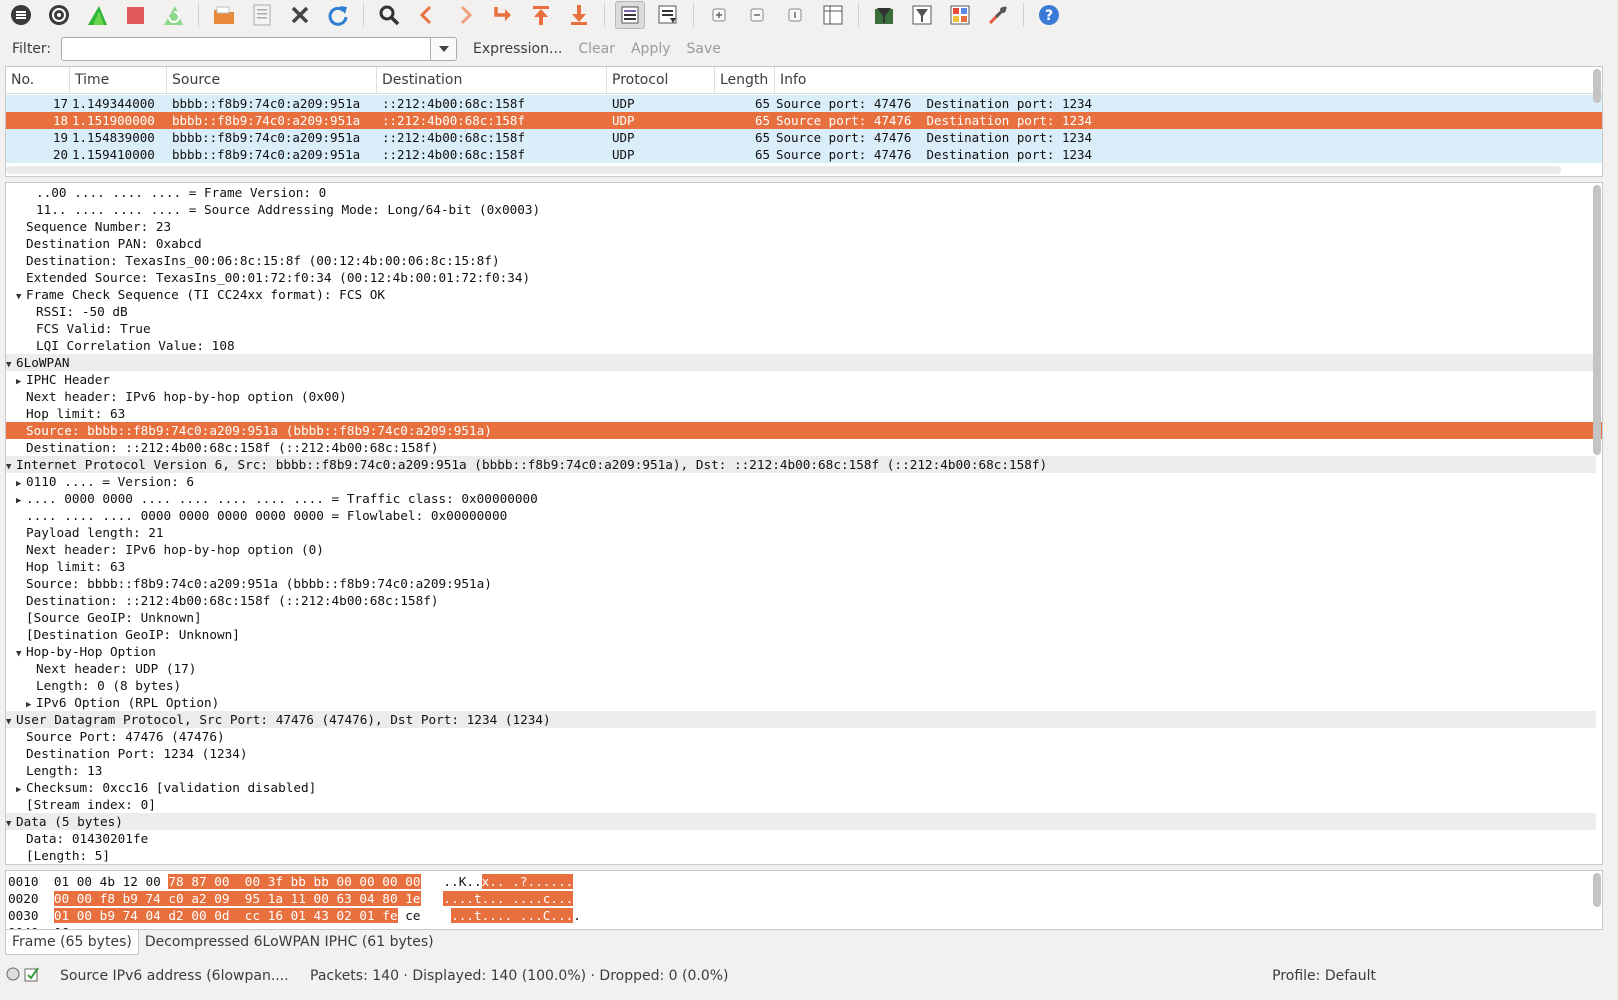  I want to click on go-to-packet-icon, so click(503, 15).